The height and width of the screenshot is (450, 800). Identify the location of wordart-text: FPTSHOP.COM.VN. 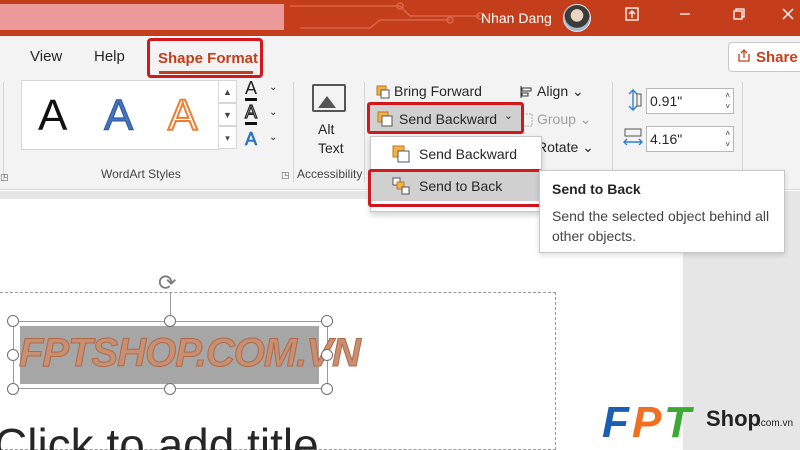
(190, 353).